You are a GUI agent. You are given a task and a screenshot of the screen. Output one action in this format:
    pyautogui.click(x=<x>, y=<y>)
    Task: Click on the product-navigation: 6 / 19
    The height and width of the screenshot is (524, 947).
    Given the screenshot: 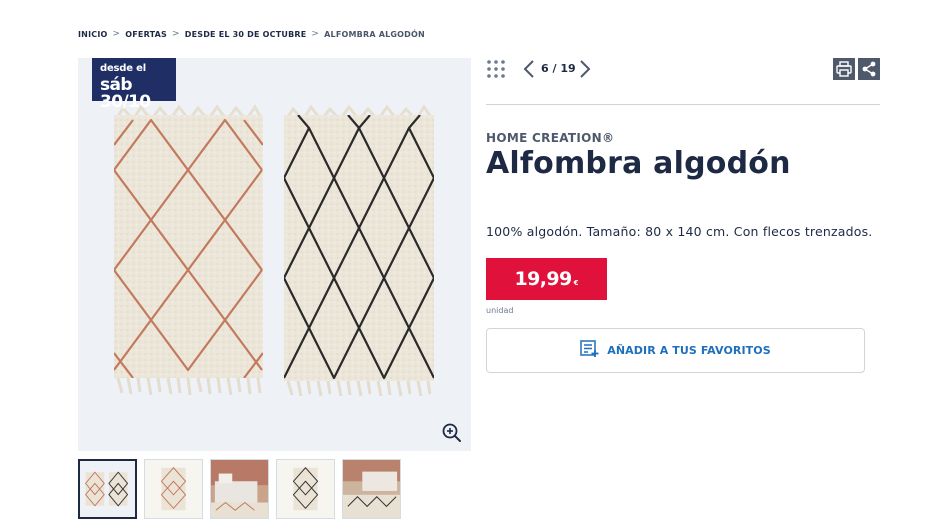 What is the action you would take?
    pyautogui.click(x=683, y=70)
    